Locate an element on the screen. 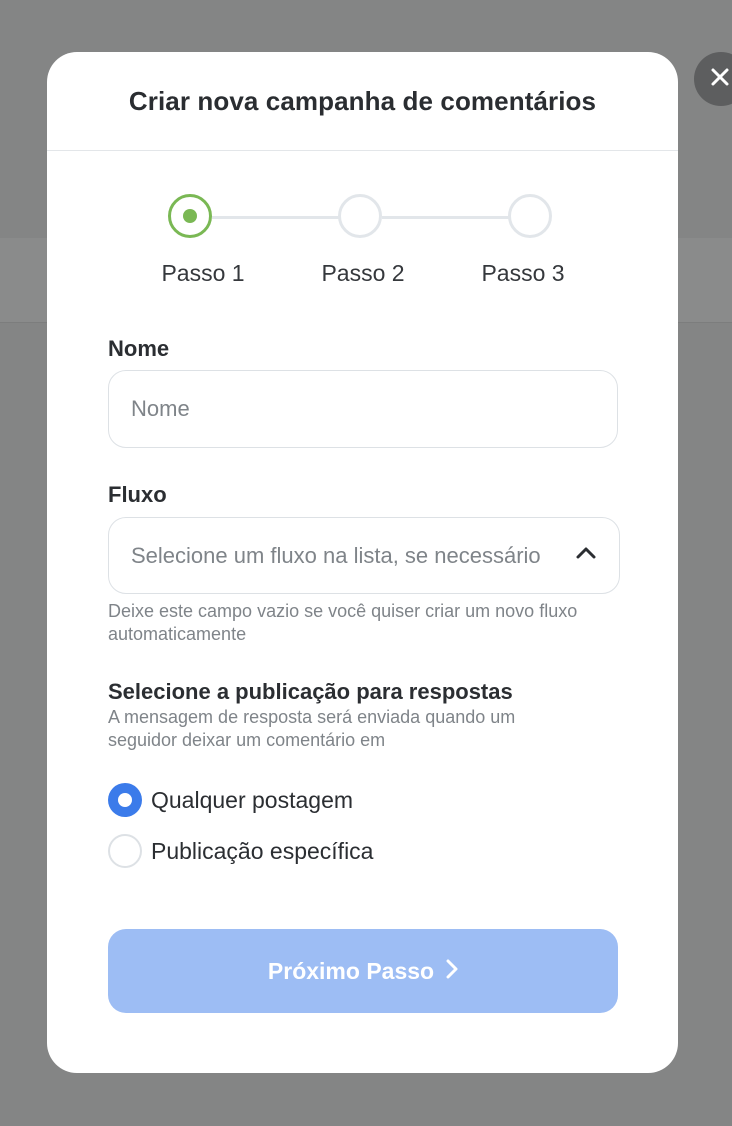  modal-header: Criar nova campanha de comentários is located at coordinates (362, 101).